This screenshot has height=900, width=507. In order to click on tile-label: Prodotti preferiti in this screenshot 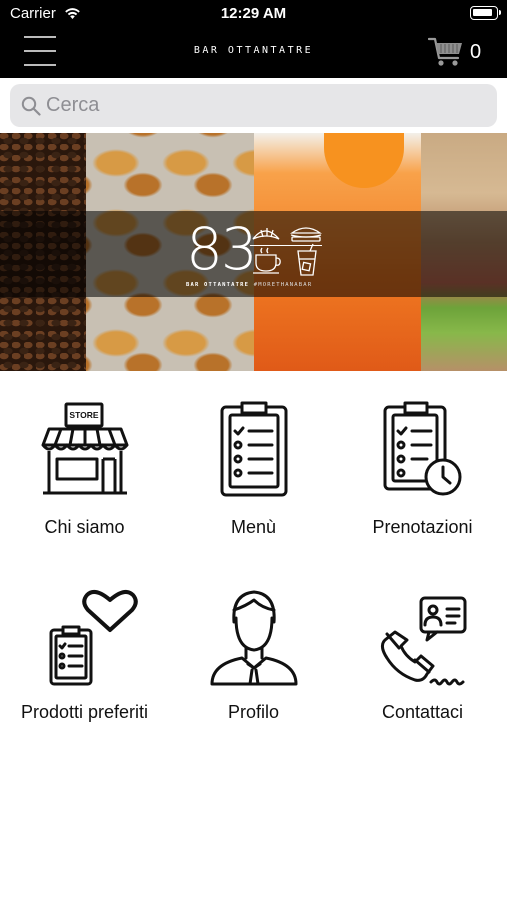, I will do `click(84, 712)`.